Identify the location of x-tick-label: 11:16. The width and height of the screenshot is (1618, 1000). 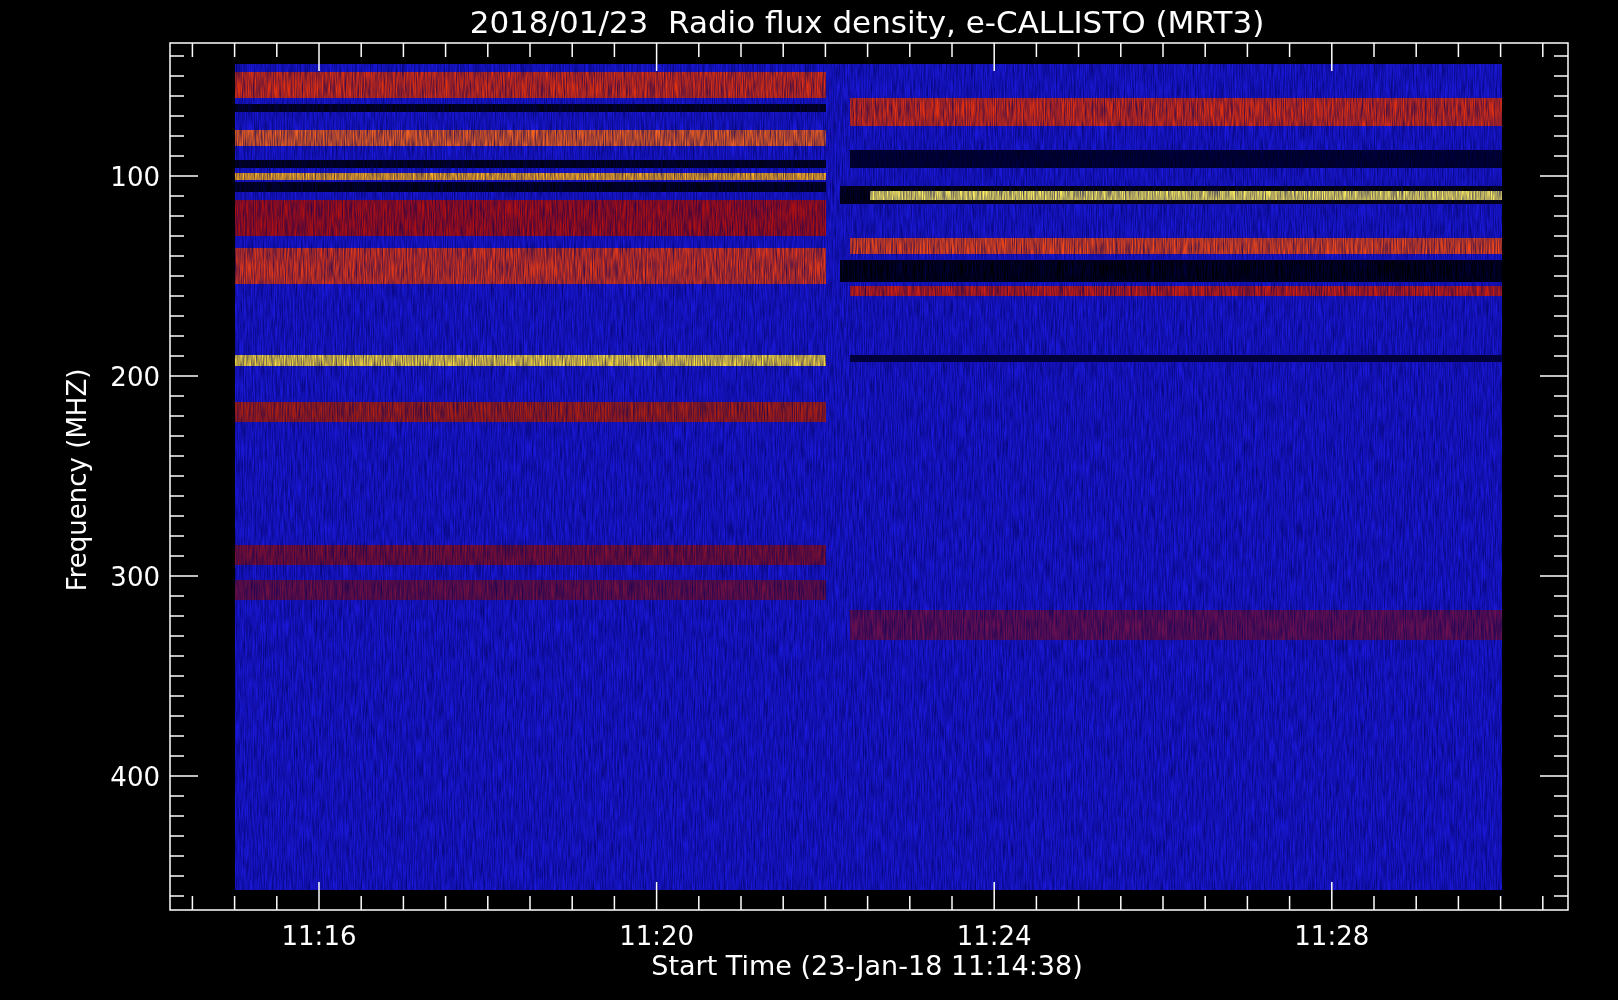
(319, 936).